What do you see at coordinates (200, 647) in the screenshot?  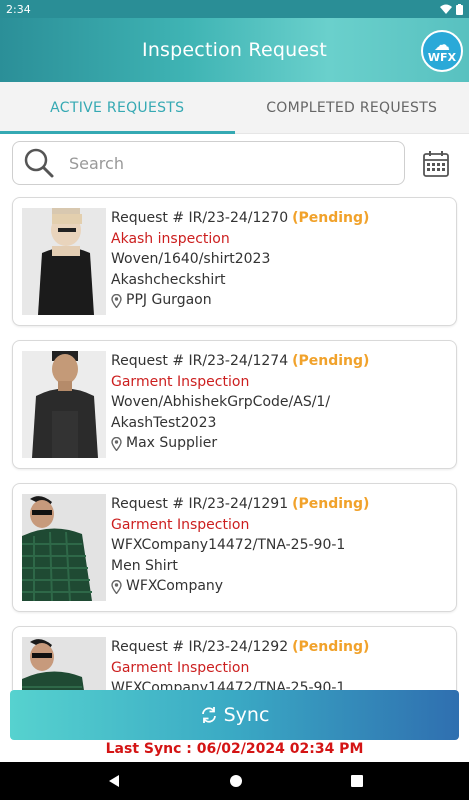 I see `request-number: Request # IR/23-24/1292` at bounding box center [200, 647].